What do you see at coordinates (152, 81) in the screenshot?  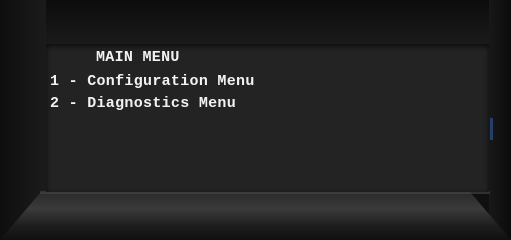 I see `menu-item-configuration: 1 - Configuration Menu` at bounding box center [152, 81].